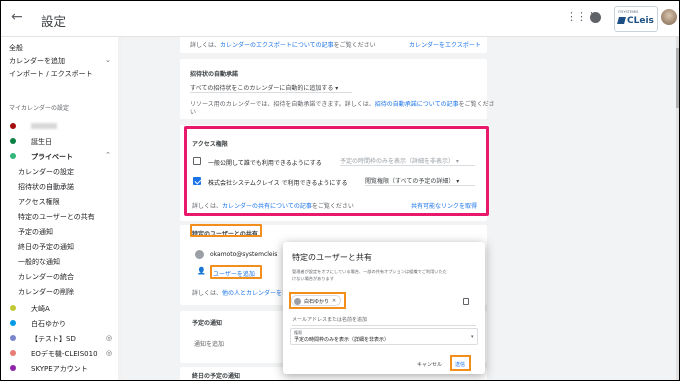  I want to click on invite-heading: 招待状の自動承諾, so click(214, 74).